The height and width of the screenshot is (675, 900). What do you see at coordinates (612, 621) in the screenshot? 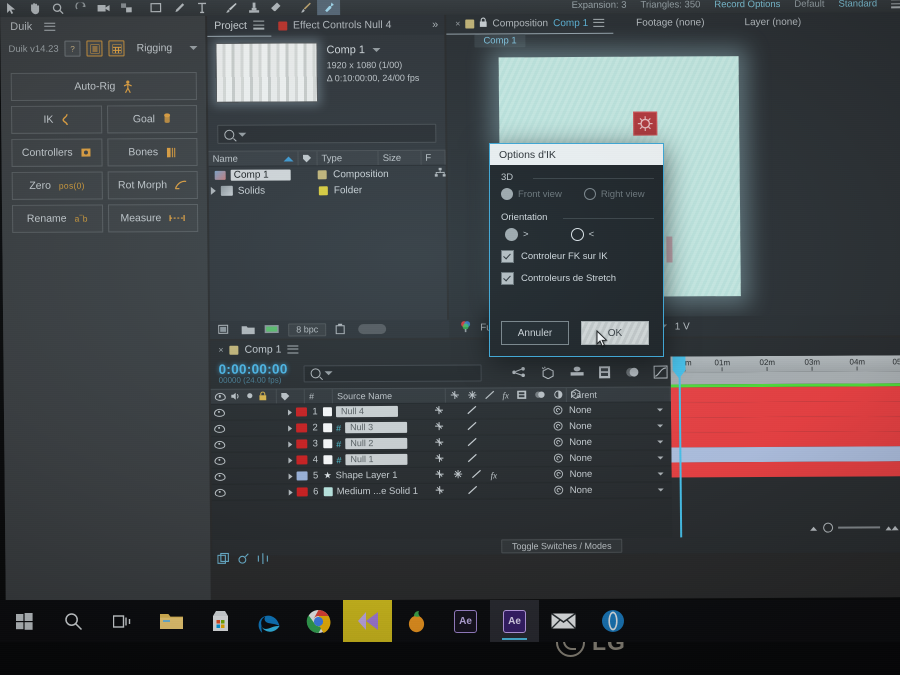
I see `opera-button` at bounding box center [612, 621].